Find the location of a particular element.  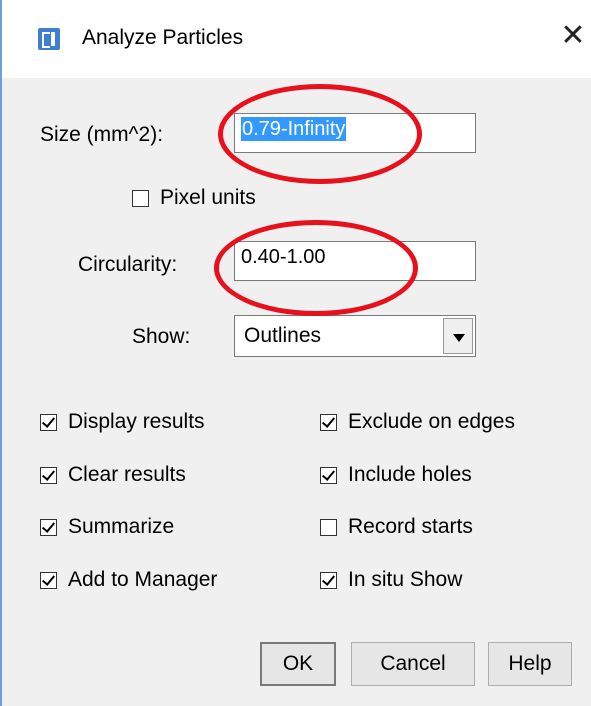

in-situ-show-checkbox: In situ Show is located at coordinates (391, 580).